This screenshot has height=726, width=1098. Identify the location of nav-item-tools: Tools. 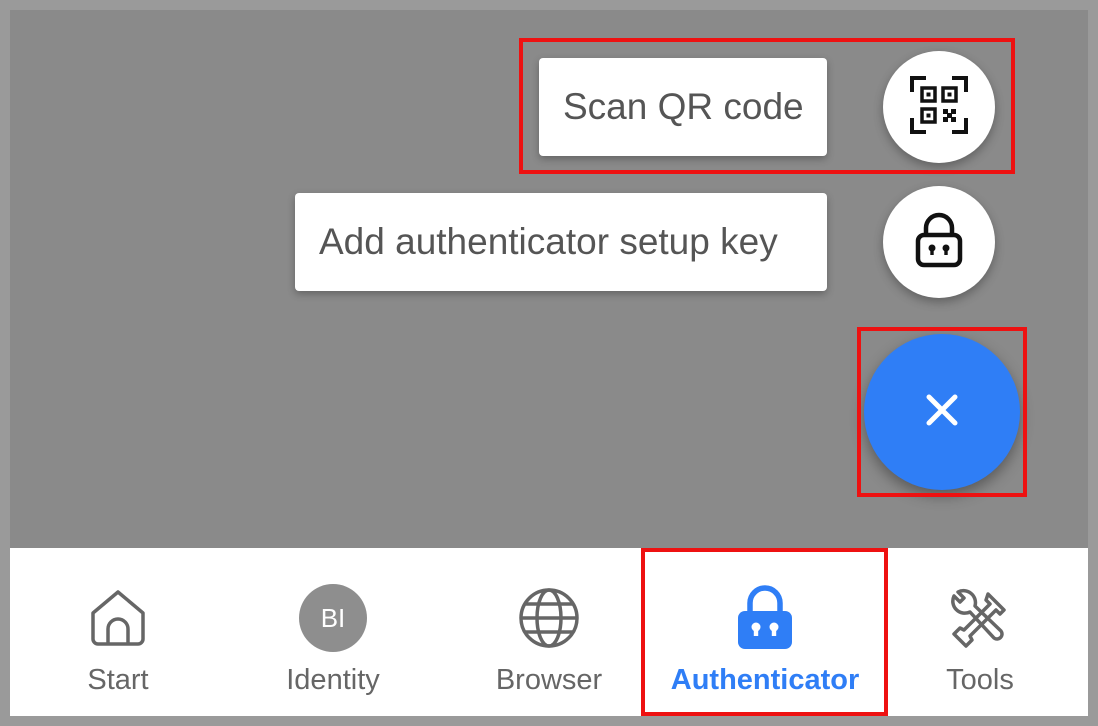
(980, 632).